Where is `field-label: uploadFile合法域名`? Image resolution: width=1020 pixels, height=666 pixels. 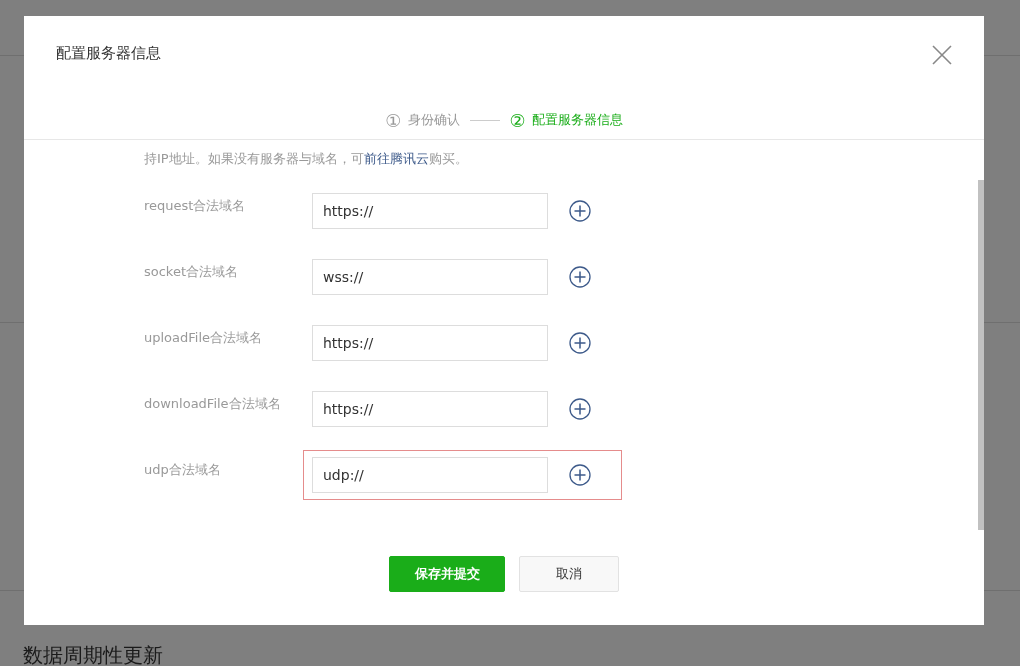
field-label: uploadFile合法域名 is located at coordinates (204, 338).